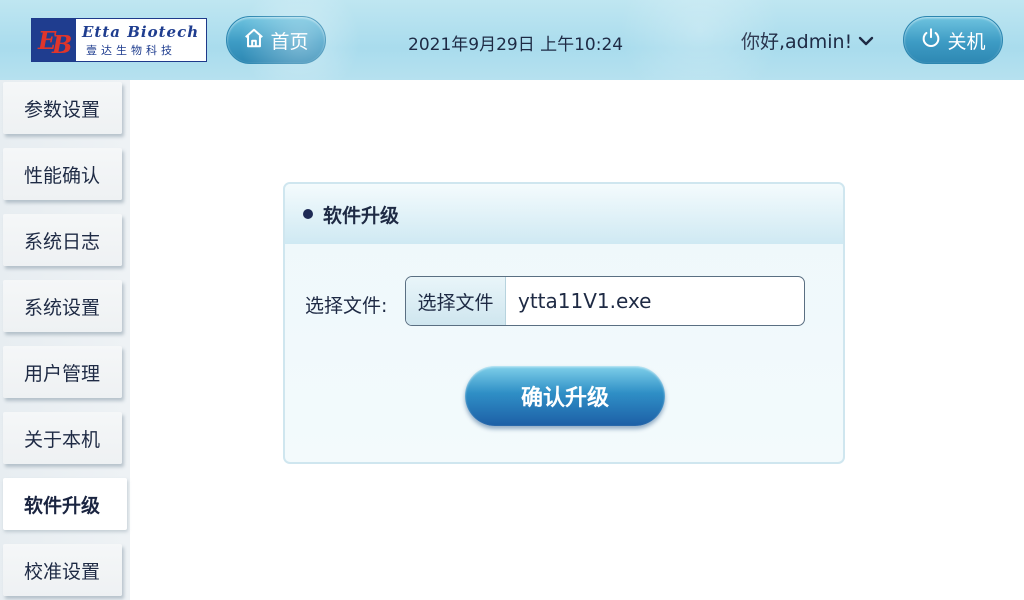 Image resolution: width=1024 pixels, height=600 pixels. I want to click on sidebar-item-system-log: 系统日志, so click(62, 240).